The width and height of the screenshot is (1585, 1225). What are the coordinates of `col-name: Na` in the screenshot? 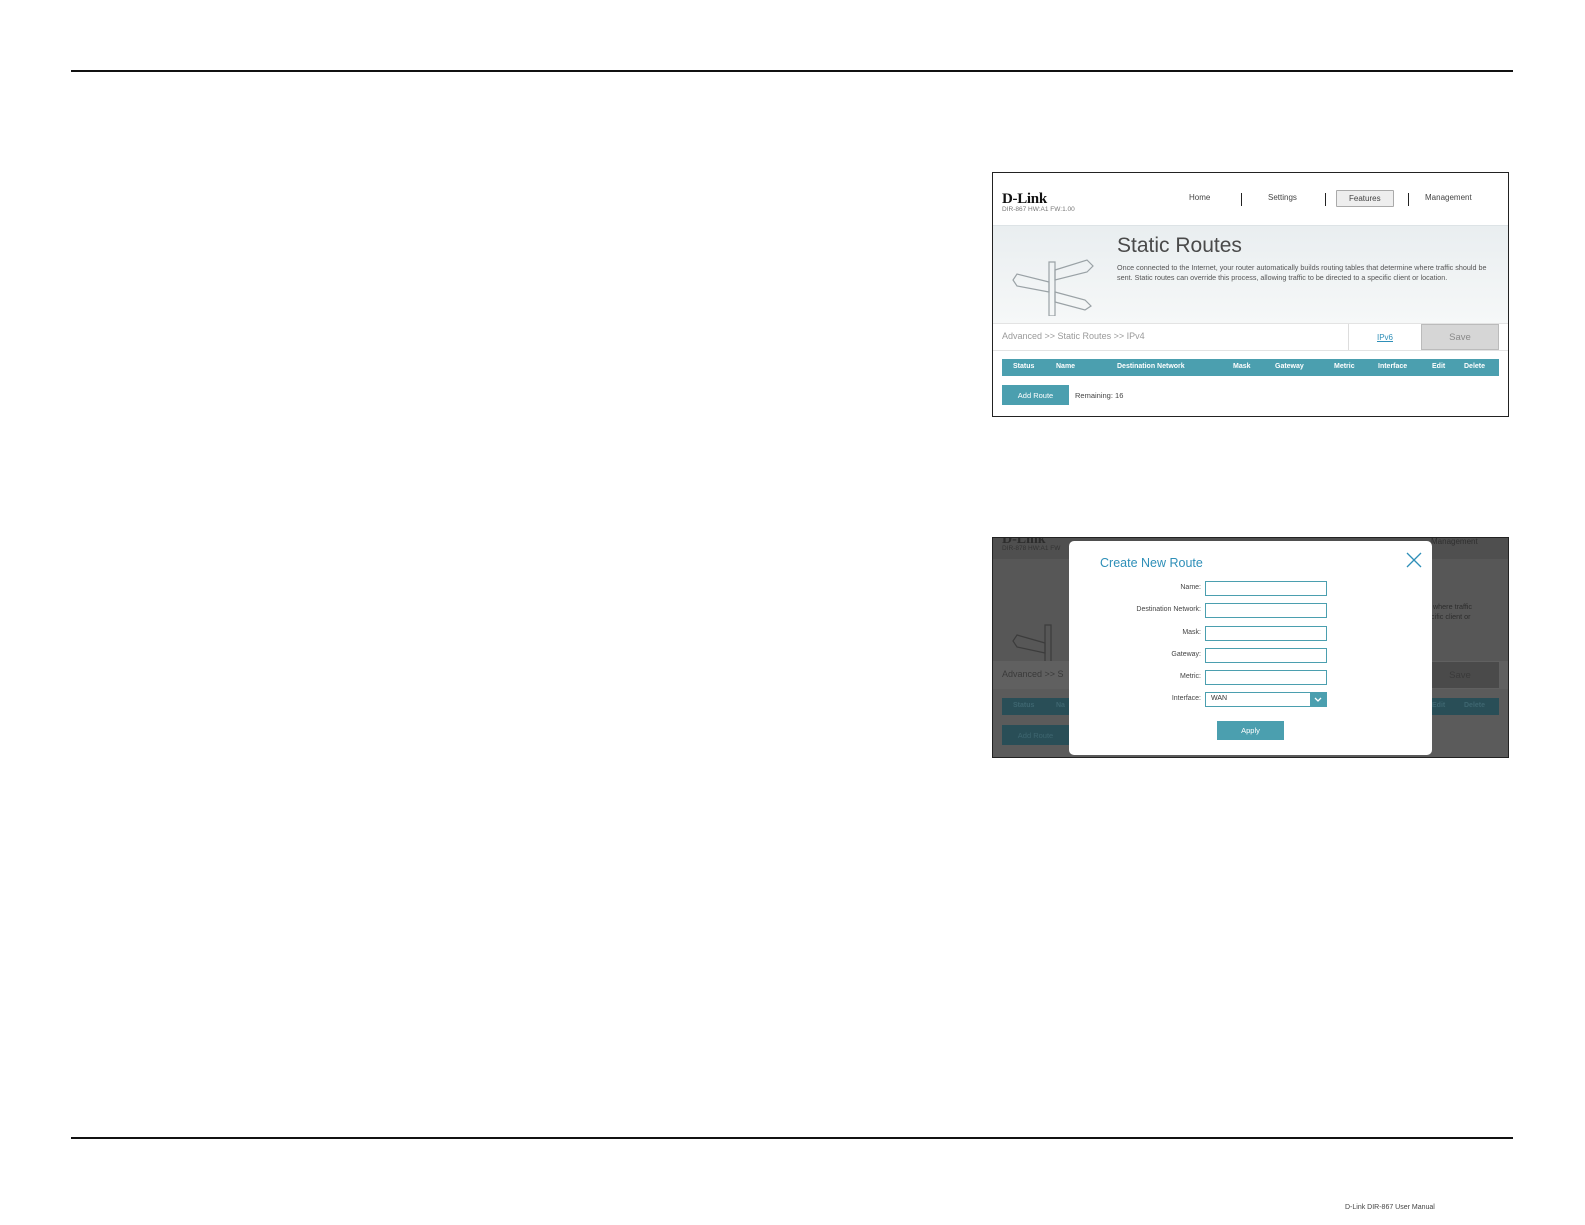 It's located at (1060, 705).